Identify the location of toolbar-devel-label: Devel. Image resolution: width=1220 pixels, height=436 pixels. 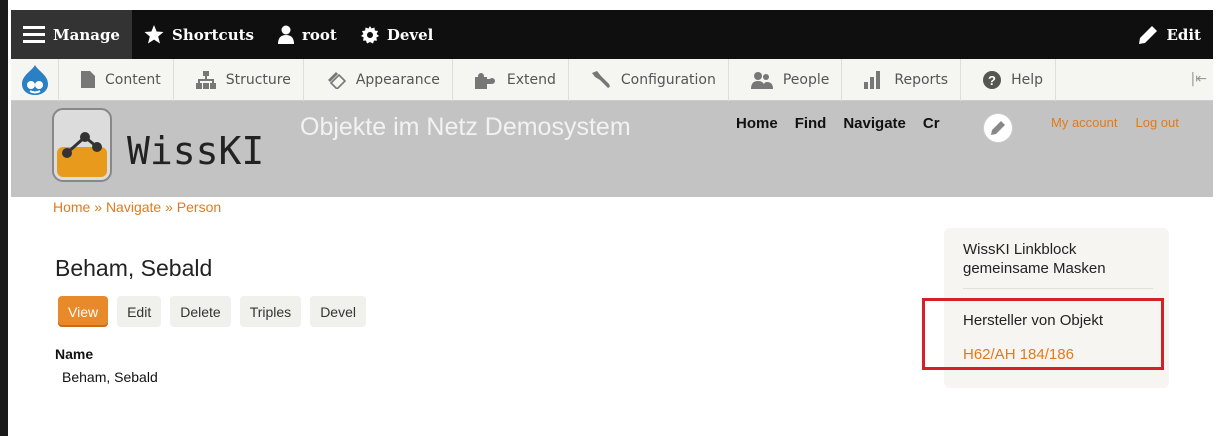
(410, 34).